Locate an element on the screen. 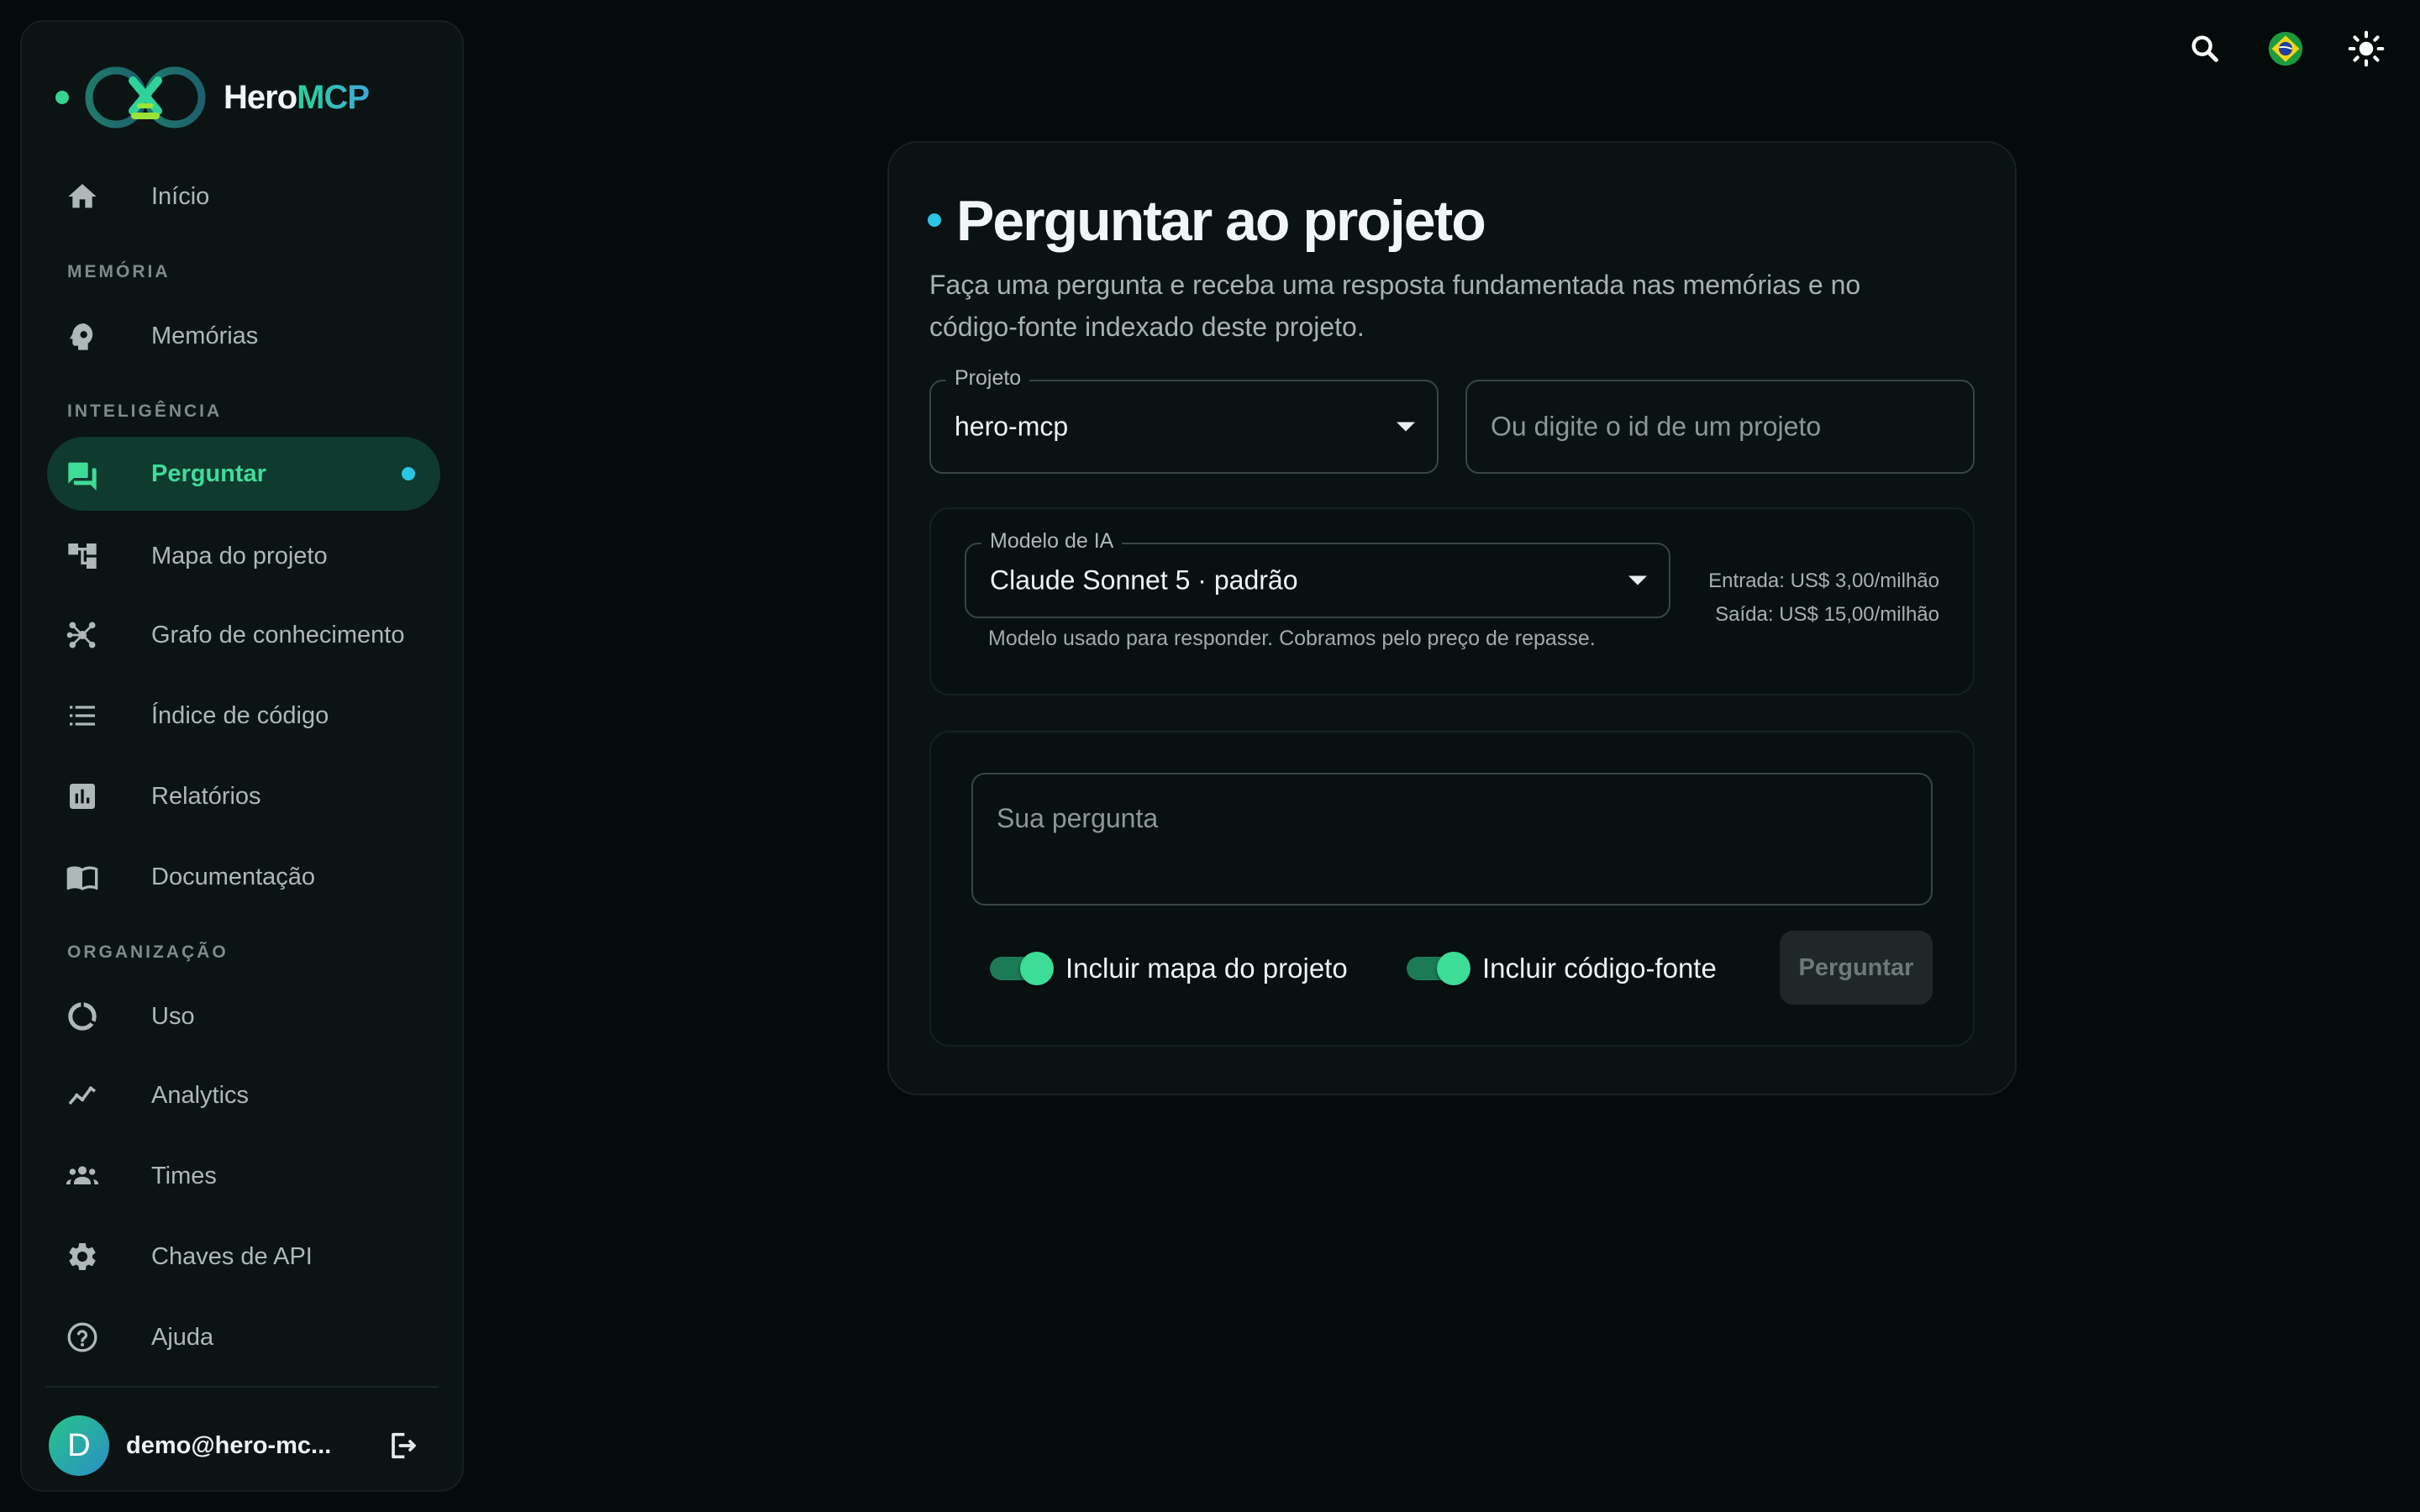  active-indicator-dot is located at coordinates (408, 473).